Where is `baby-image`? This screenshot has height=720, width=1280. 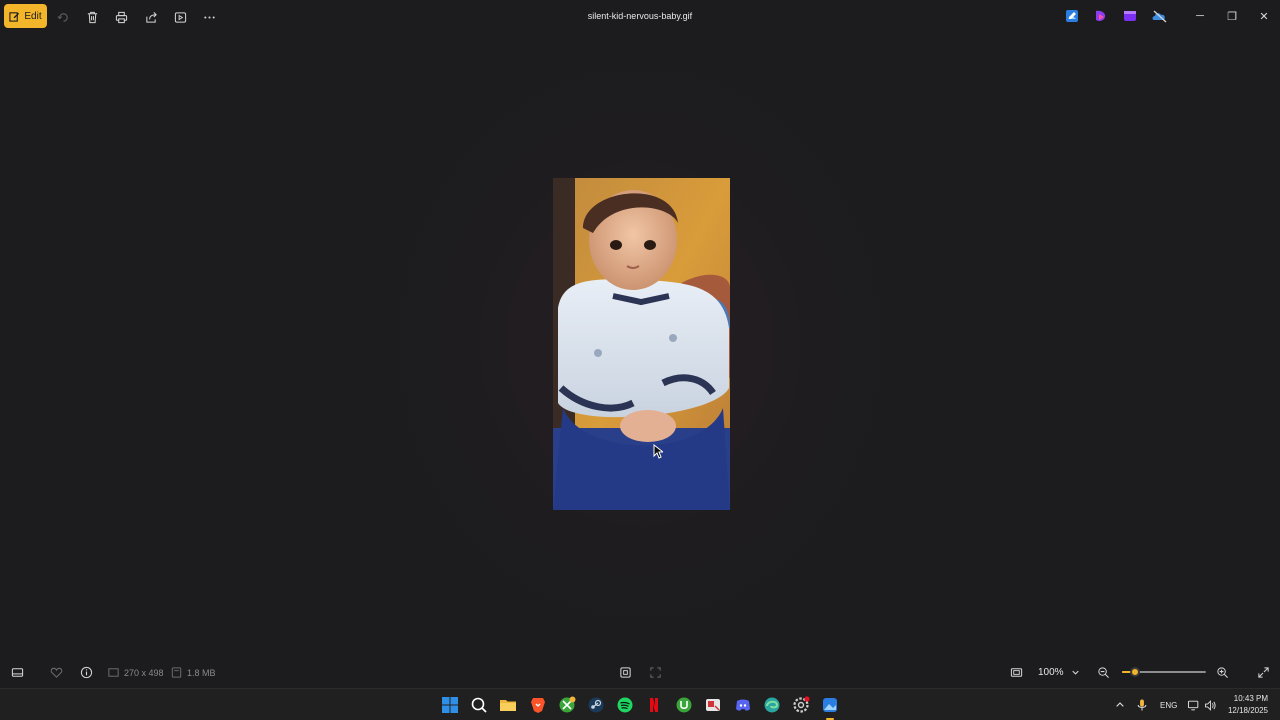
baby-image is located at coordinates (641, 344).